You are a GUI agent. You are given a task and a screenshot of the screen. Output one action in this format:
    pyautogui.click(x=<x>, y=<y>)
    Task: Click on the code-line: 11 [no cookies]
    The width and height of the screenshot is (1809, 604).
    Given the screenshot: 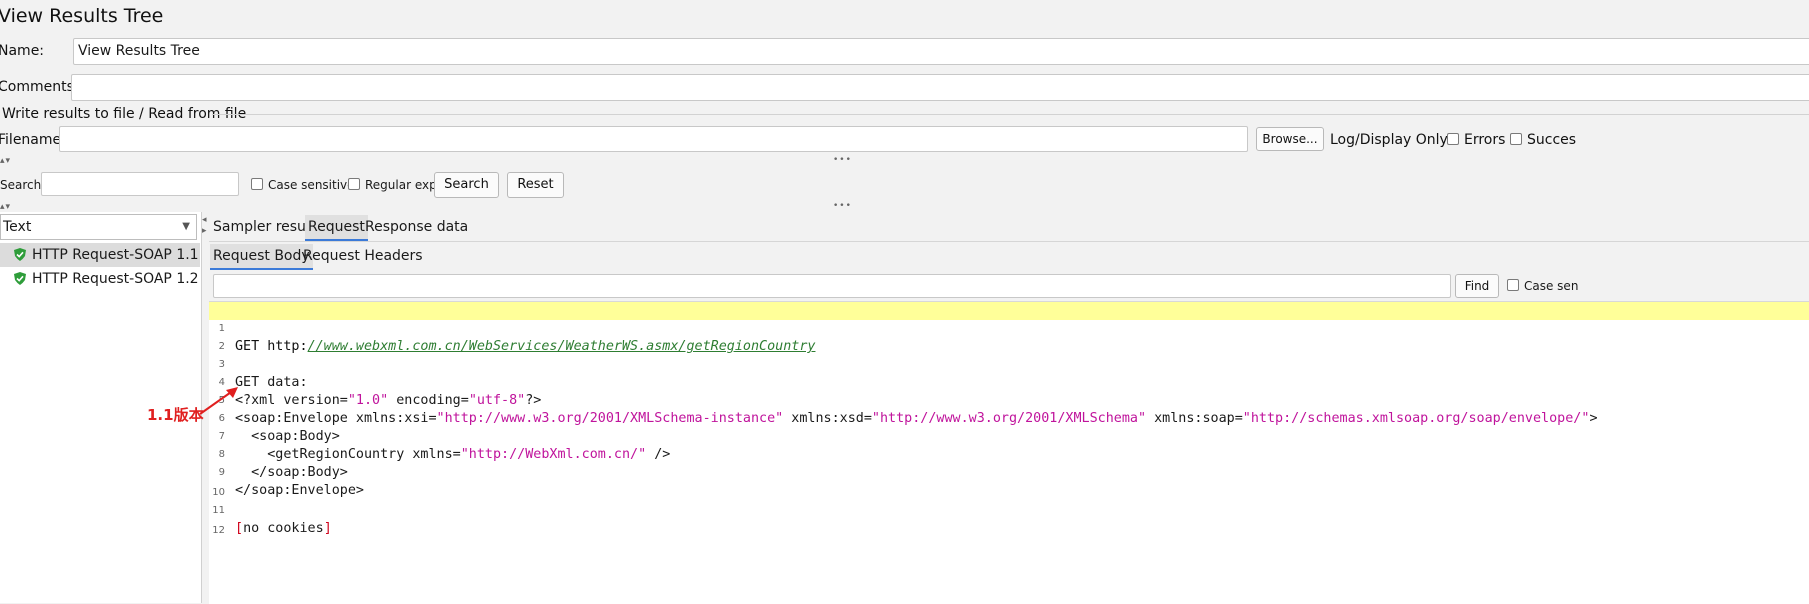 What is the action you would take?
    pyautogui.click(x=1009, y=510)
    